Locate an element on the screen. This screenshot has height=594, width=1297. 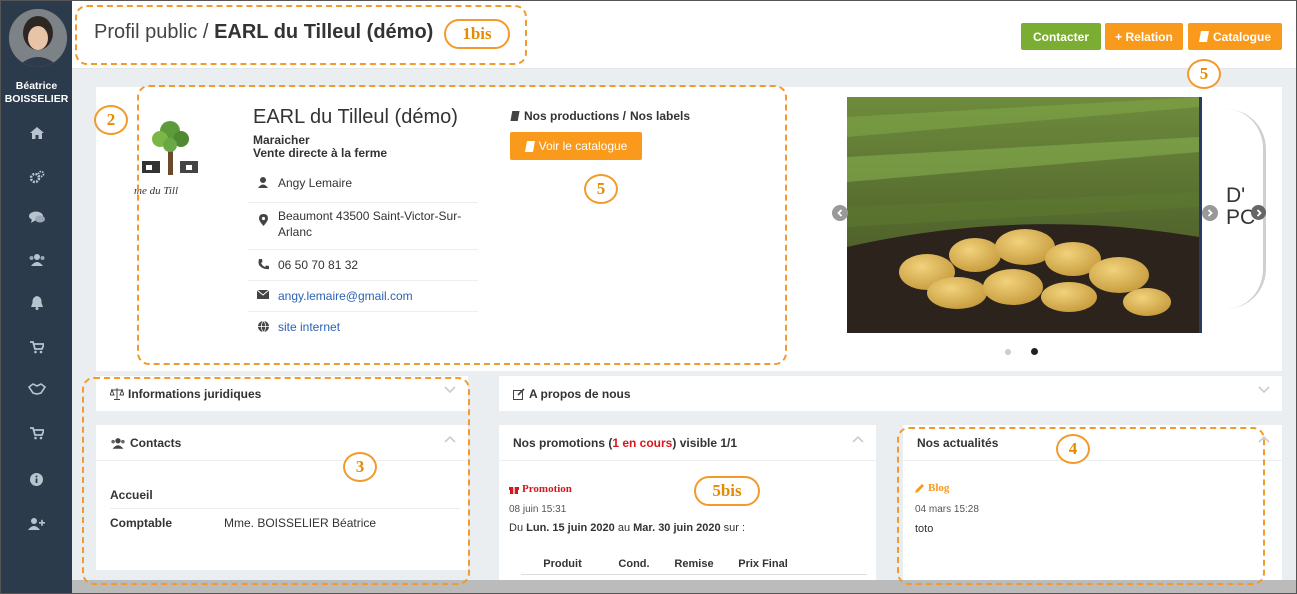
column-discount: Remise is located at coordinates (694, 563).